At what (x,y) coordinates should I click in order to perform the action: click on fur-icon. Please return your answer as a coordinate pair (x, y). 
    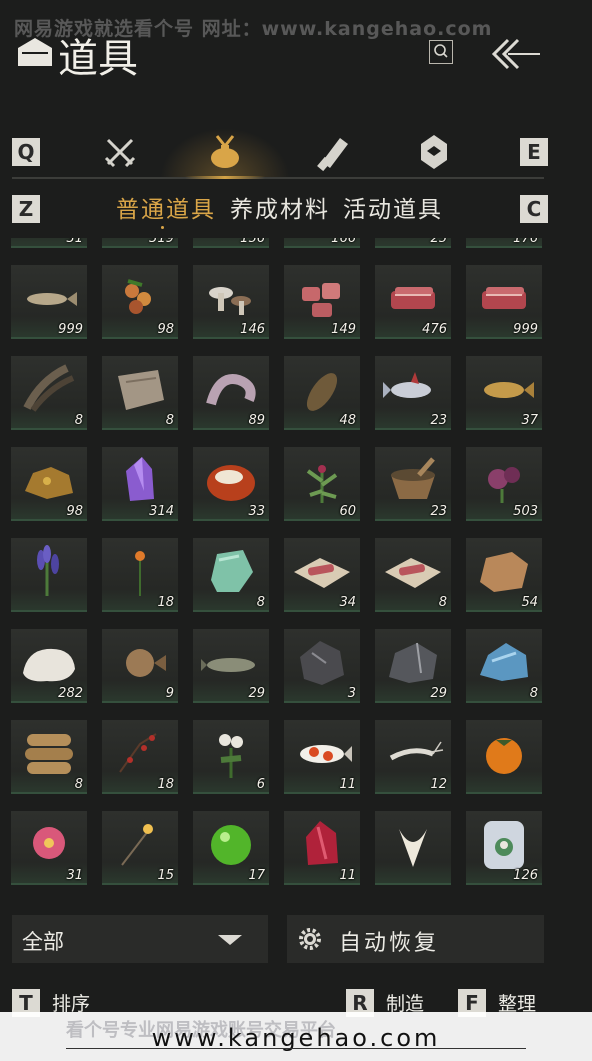
    Looking at the image, I should click on (504, 572).